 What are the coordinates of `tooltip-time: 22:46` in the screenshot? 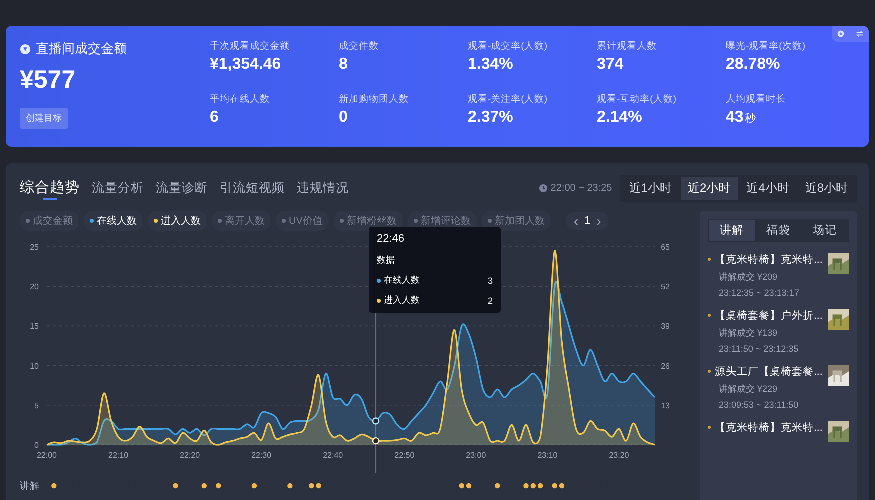 It's located at (391, 239).